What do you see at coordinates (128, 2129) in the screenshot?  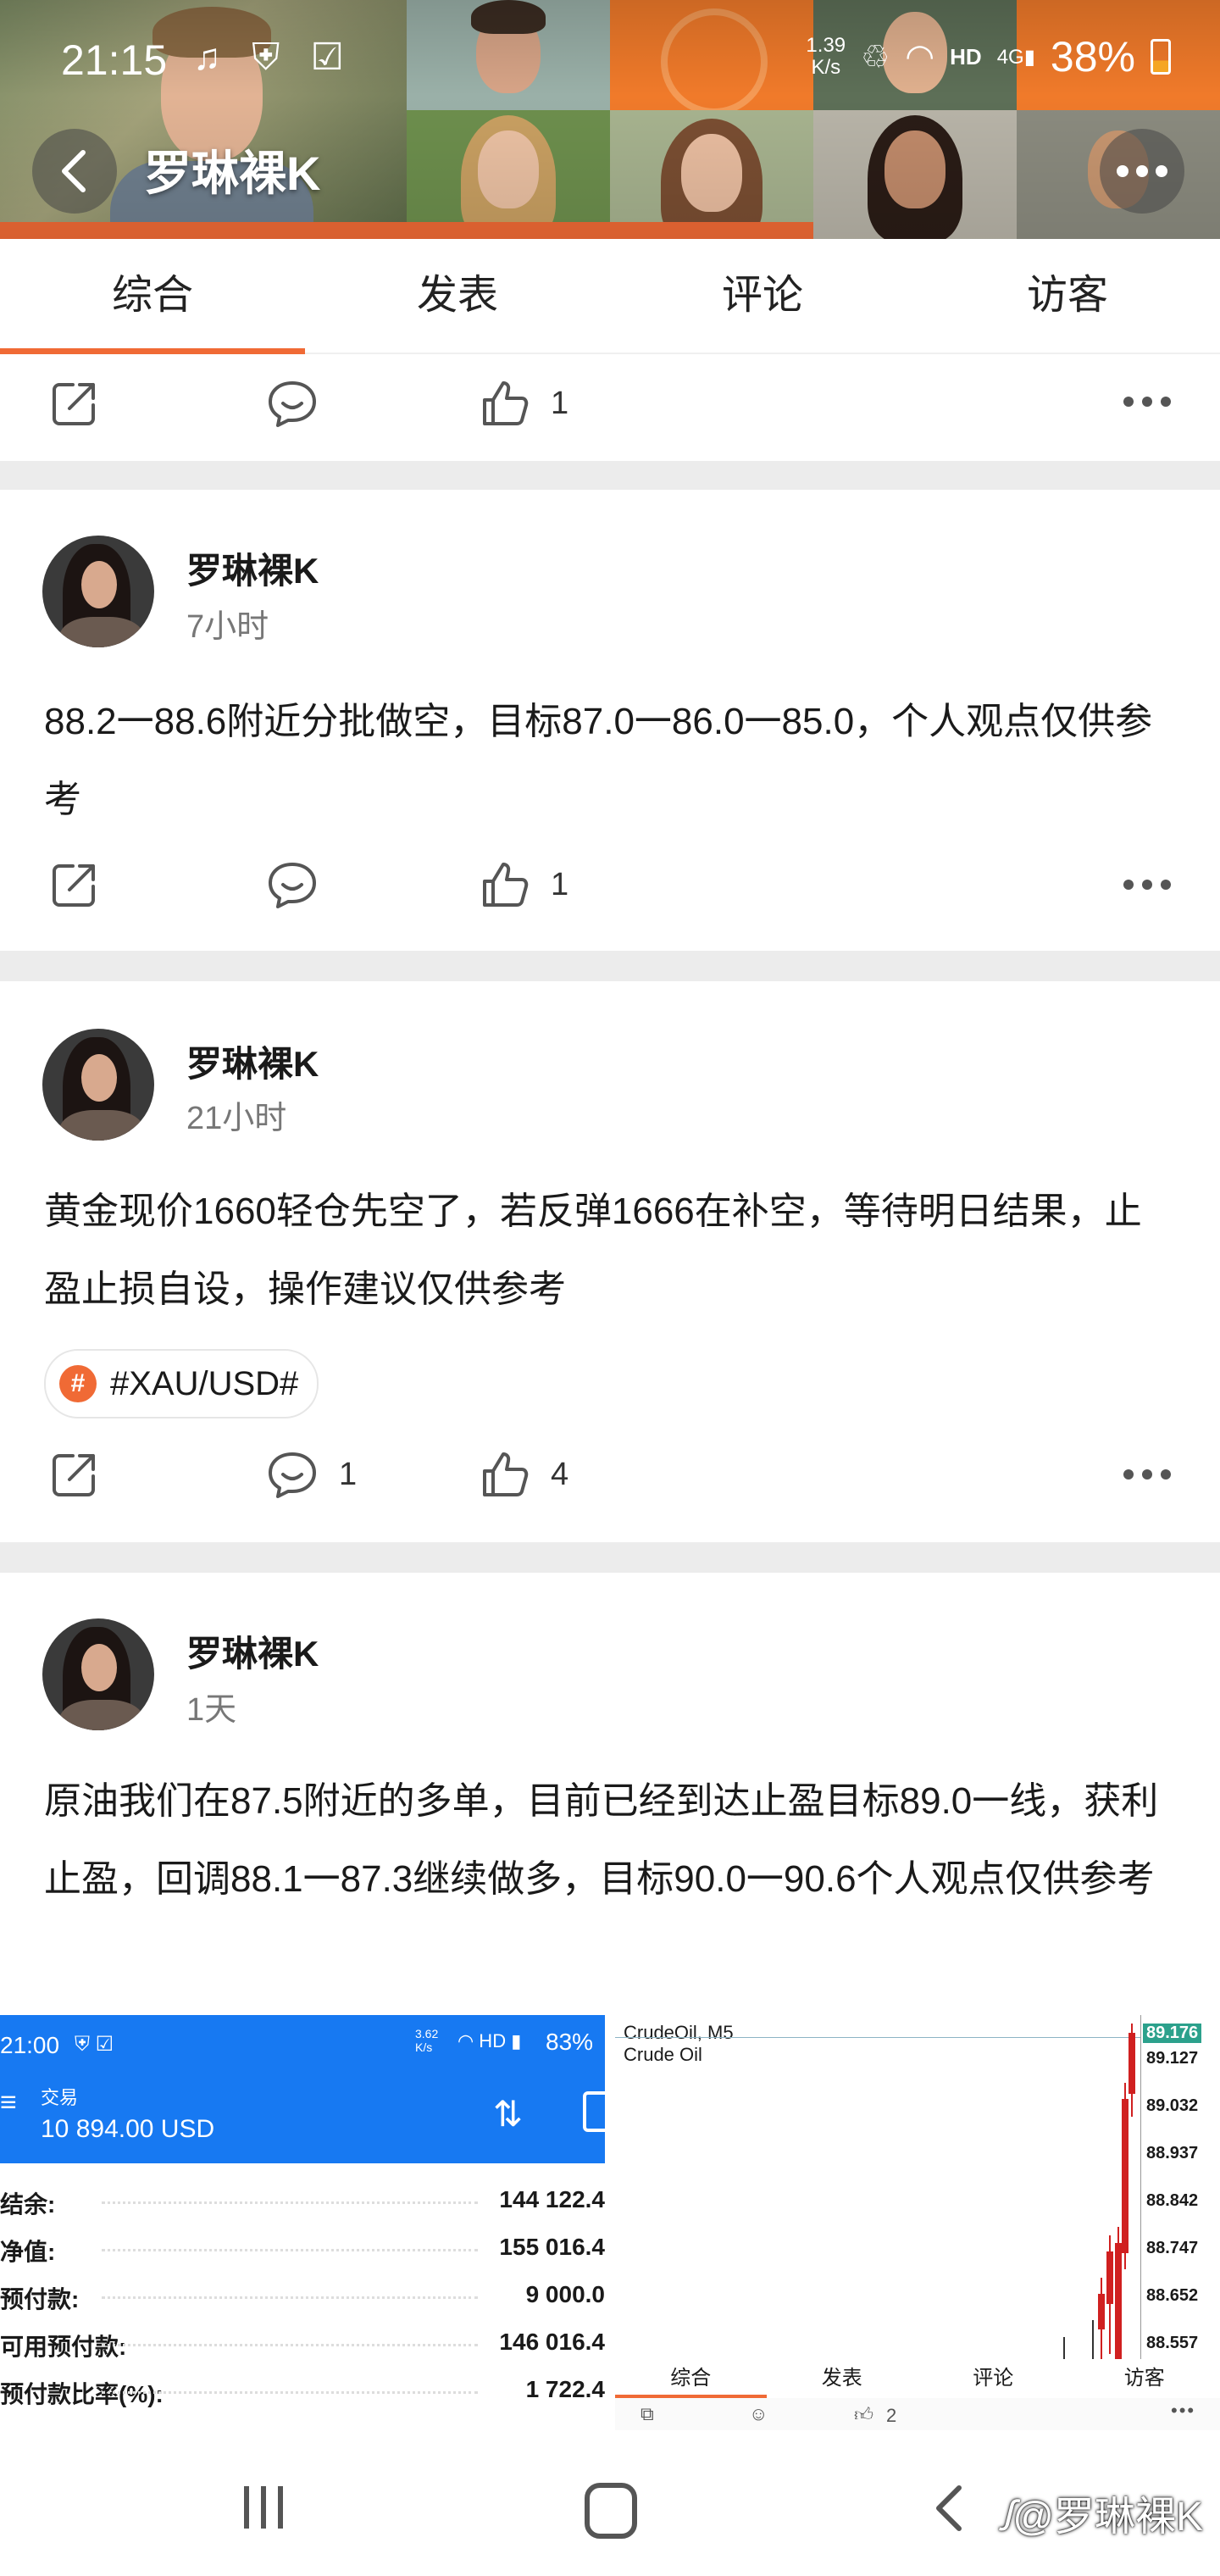 I see `trade-balance: 10 894.00 USD` at bounding box center [128, 2129].